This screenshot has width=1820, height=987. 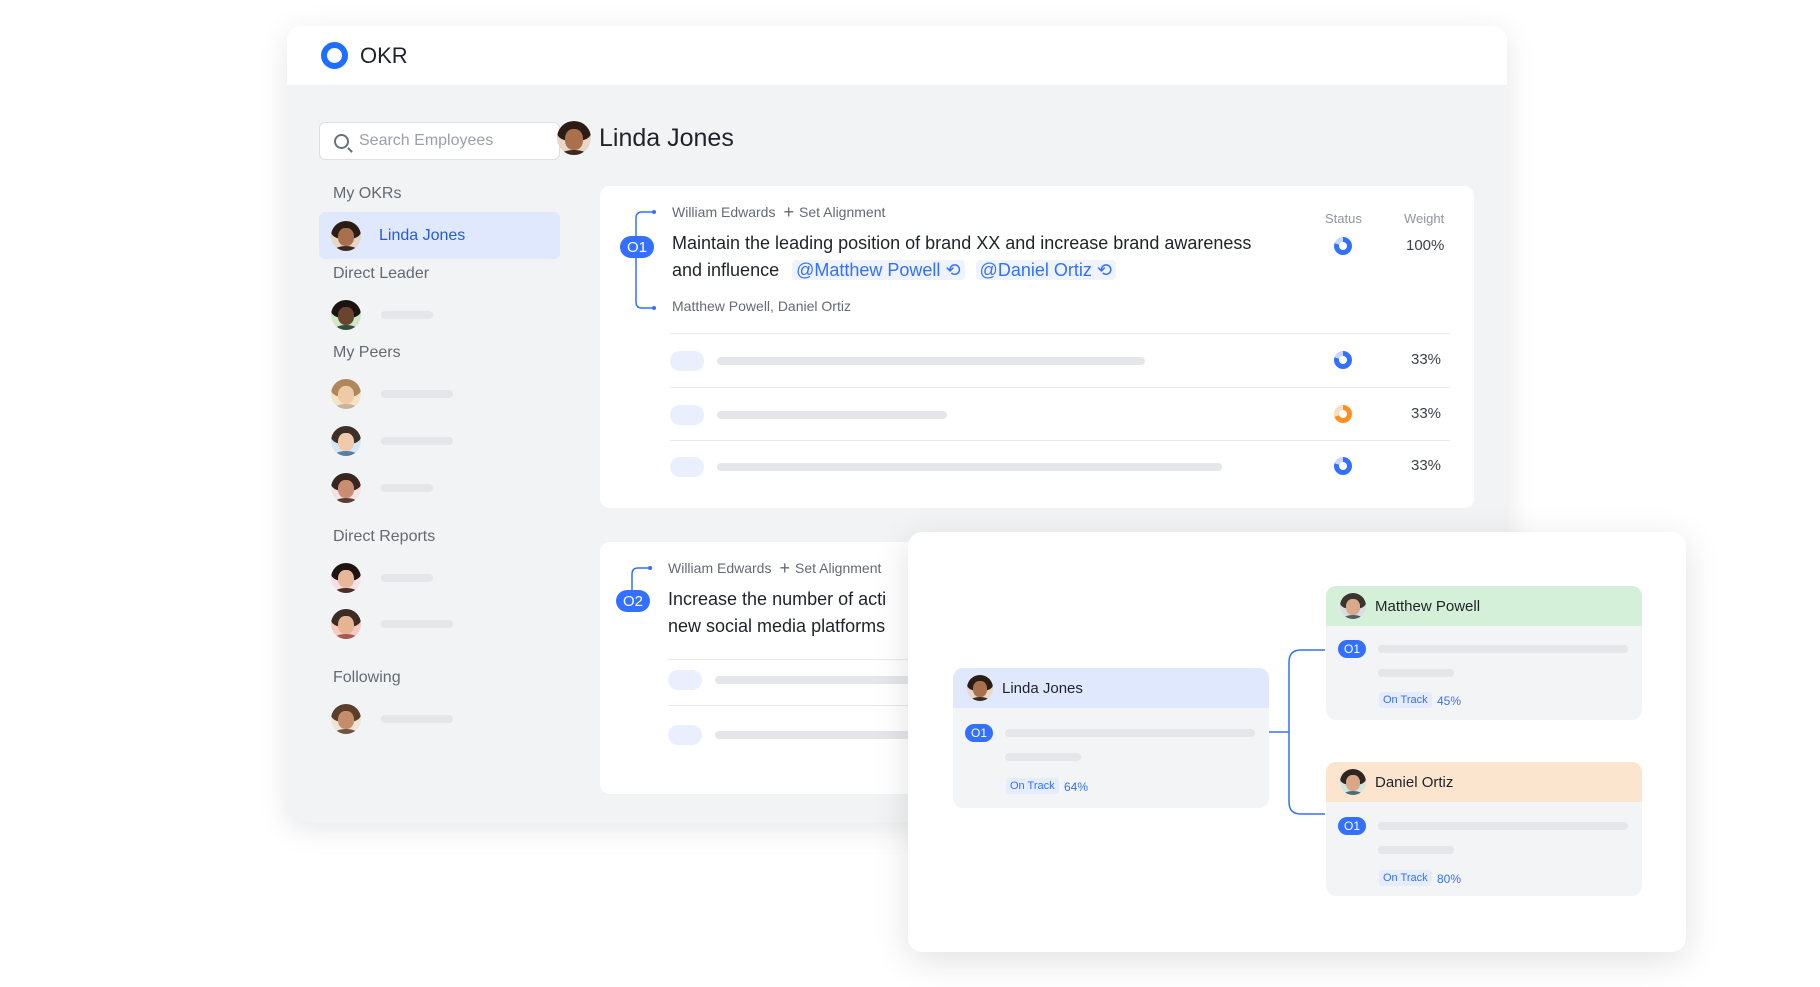 I want to click on objective-badge: O2, so click(x=633, y=601).